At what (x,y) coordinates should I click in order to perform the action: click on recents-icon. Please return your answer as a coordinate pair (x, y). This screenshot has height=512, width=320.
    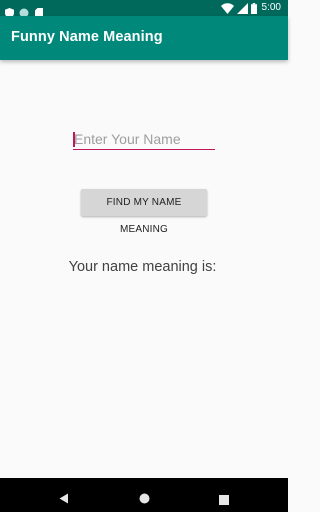
    Looking at the image, I should click on (224, 499).